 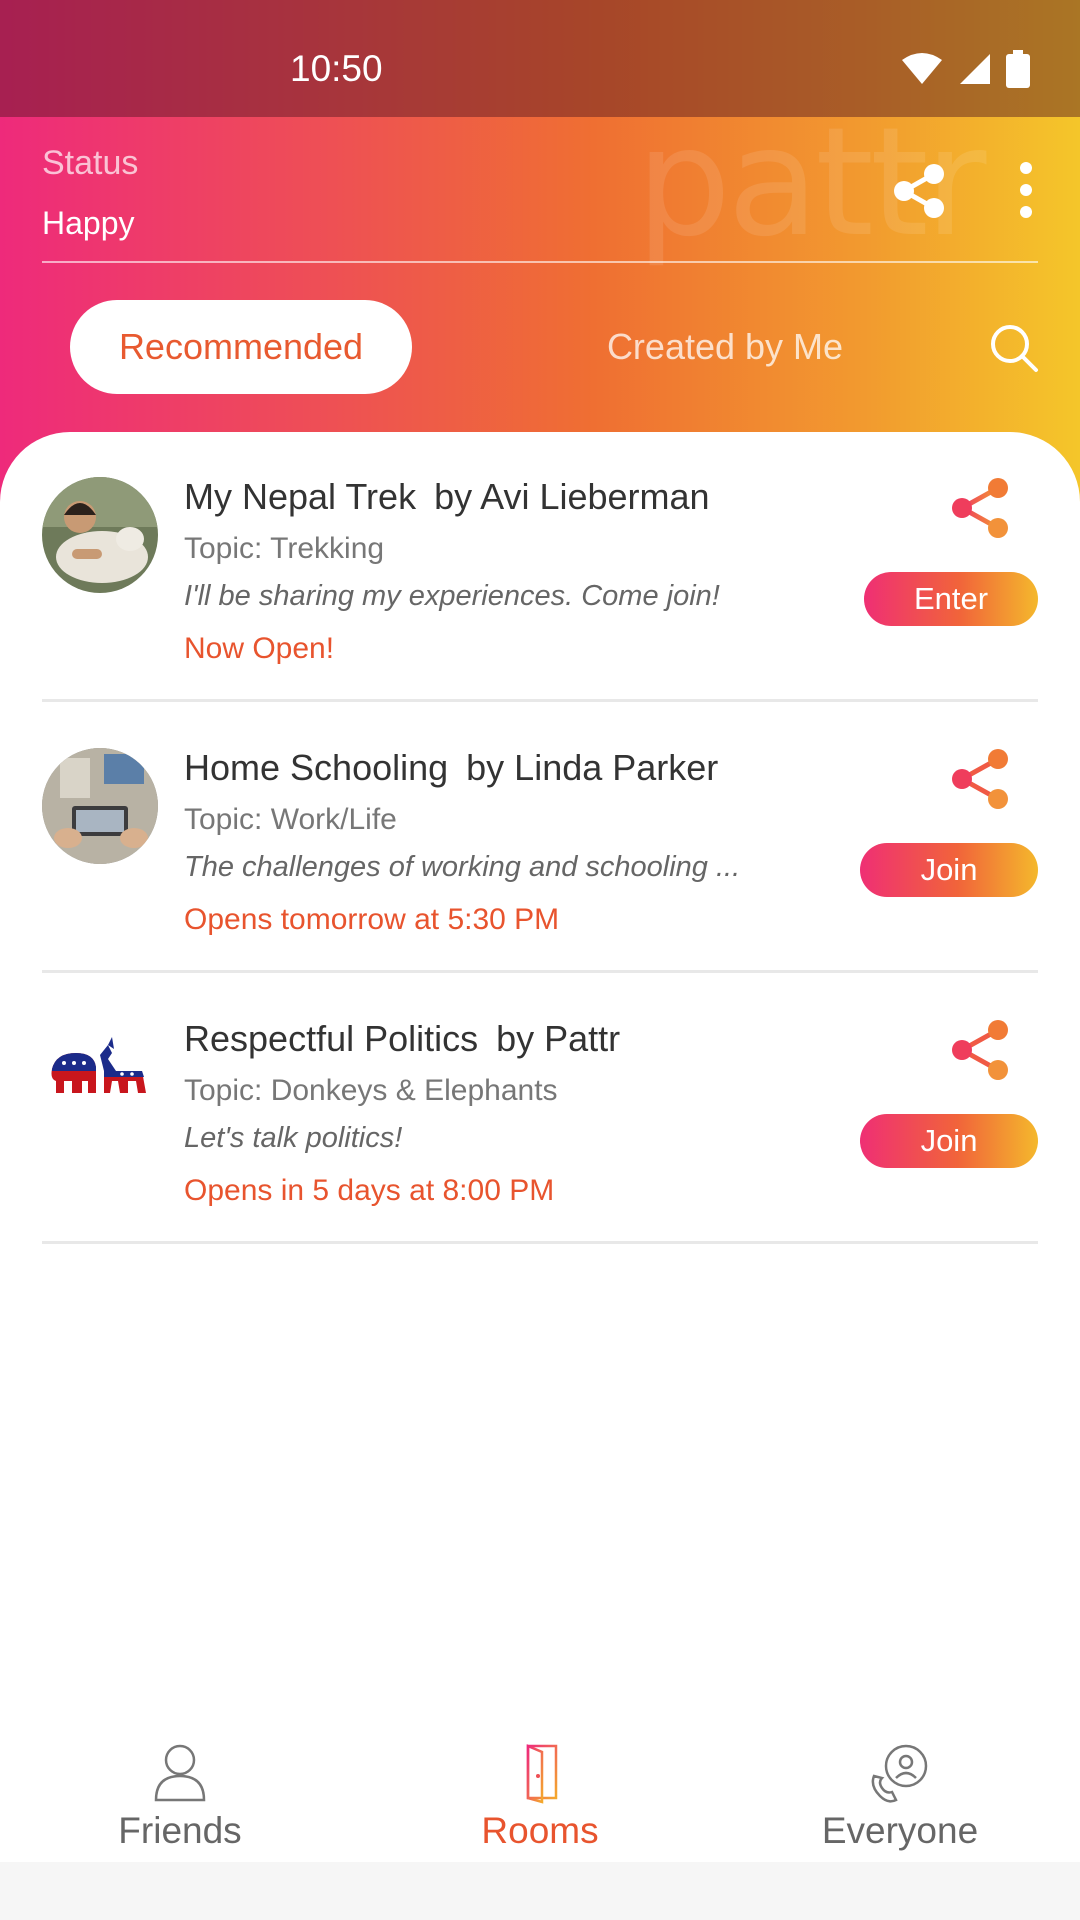 What do you see at coordinates (900, 1830) in the screenshot?
I see `nav-label: Everyone` at bounding box center [900, 1830].